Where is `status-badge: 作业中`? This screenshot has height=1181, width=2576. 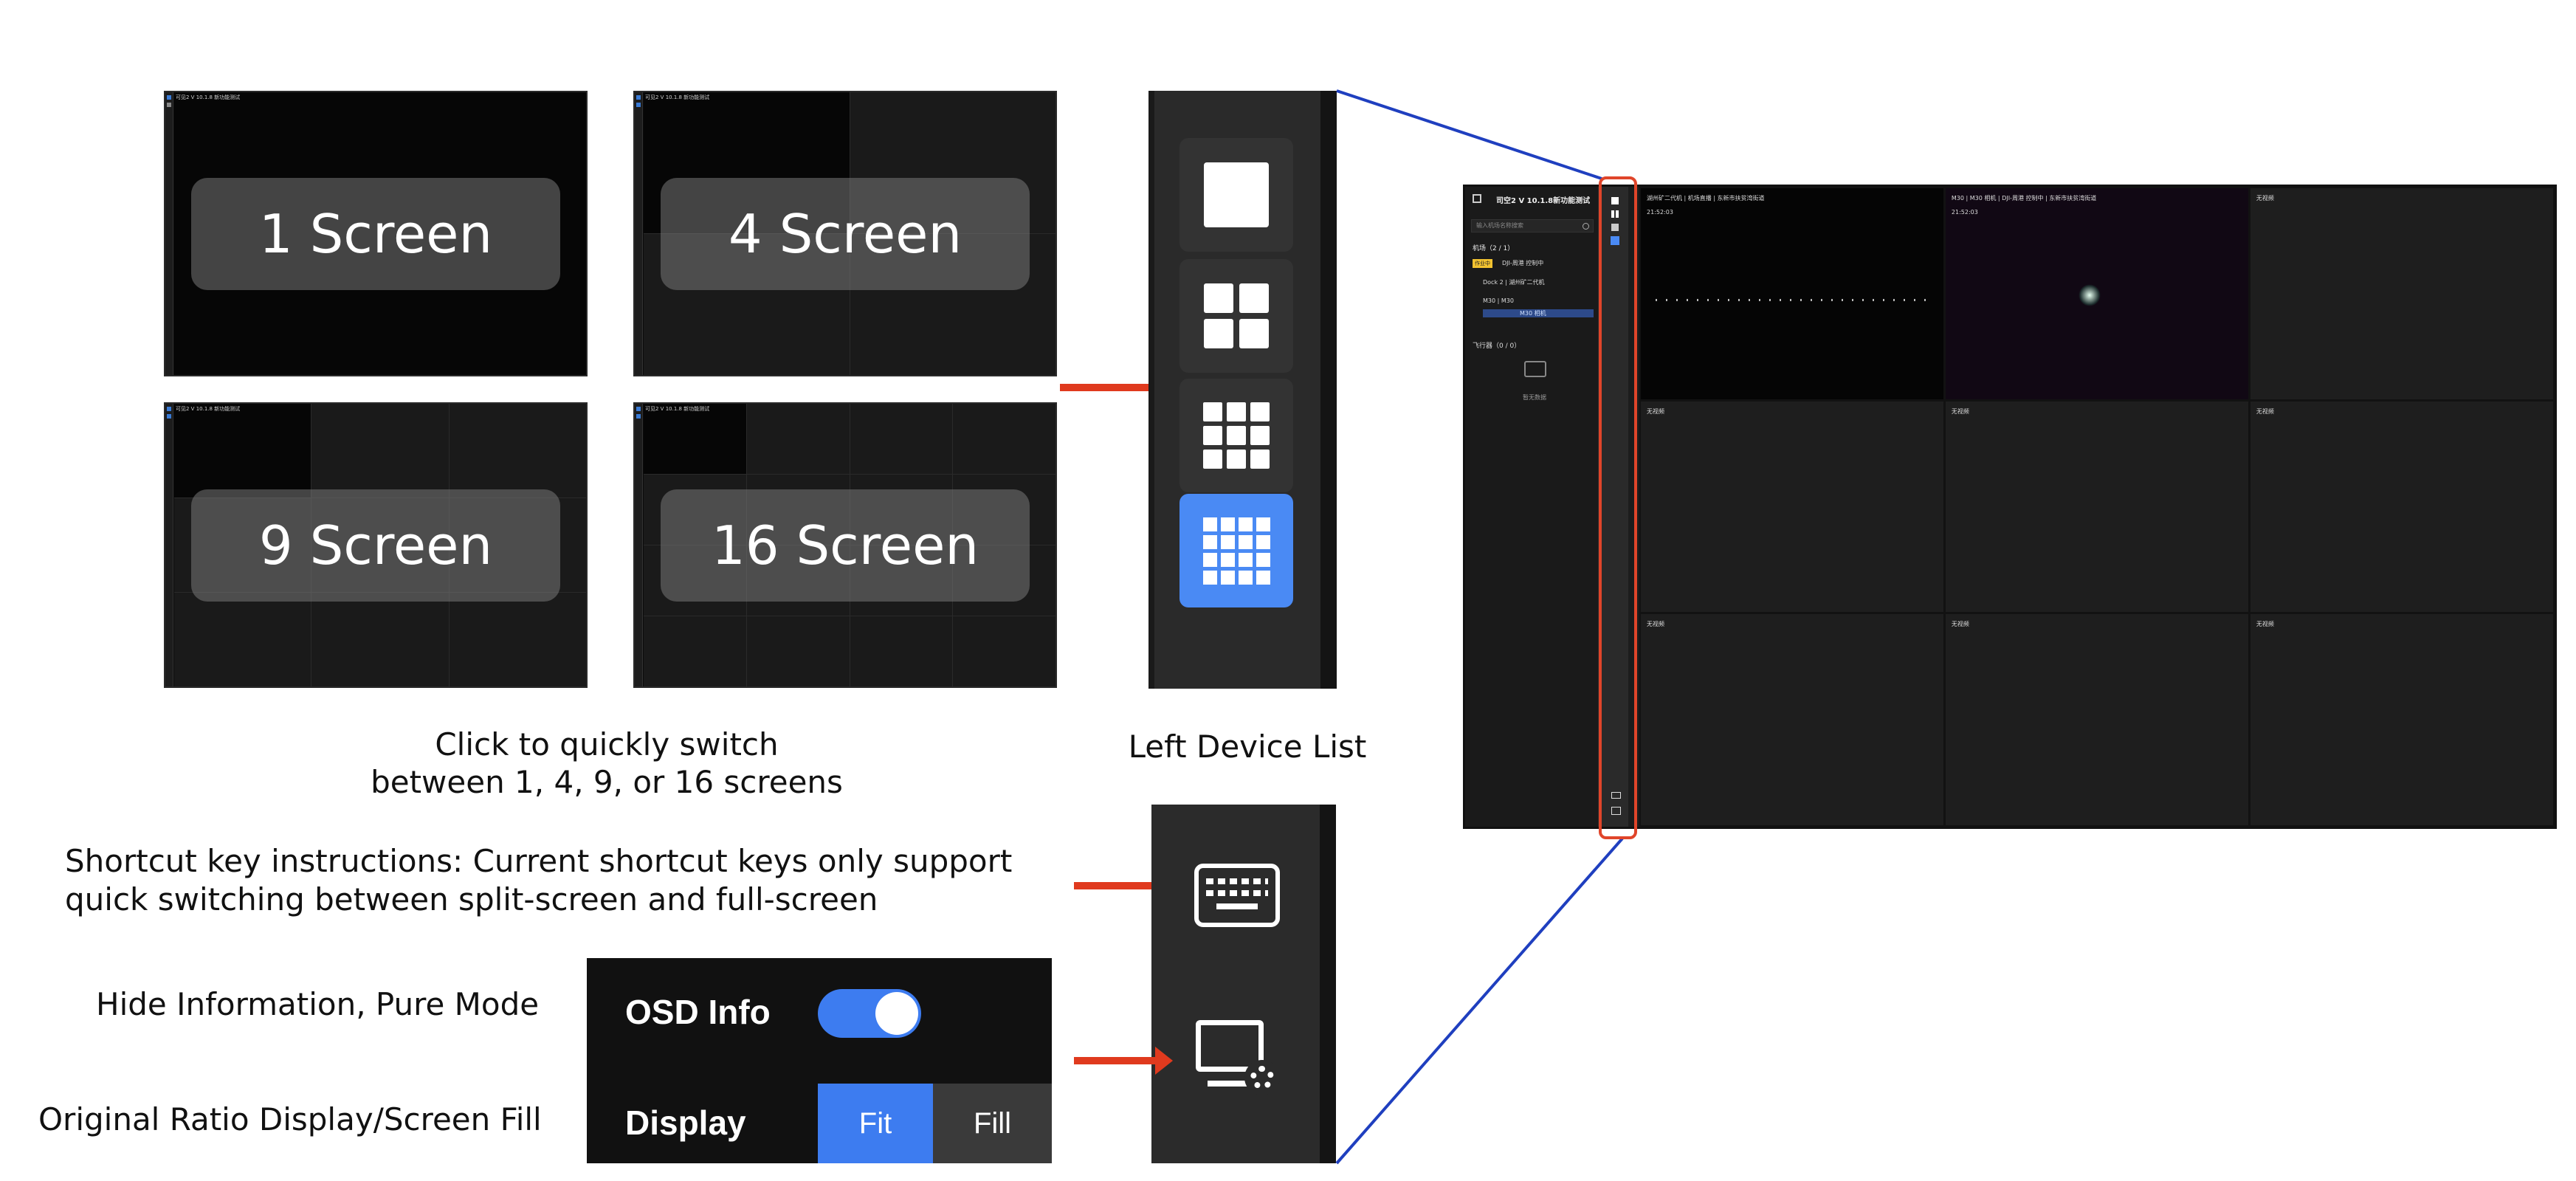
status-badge: 作业中 is located at coordinates (1482, 263).